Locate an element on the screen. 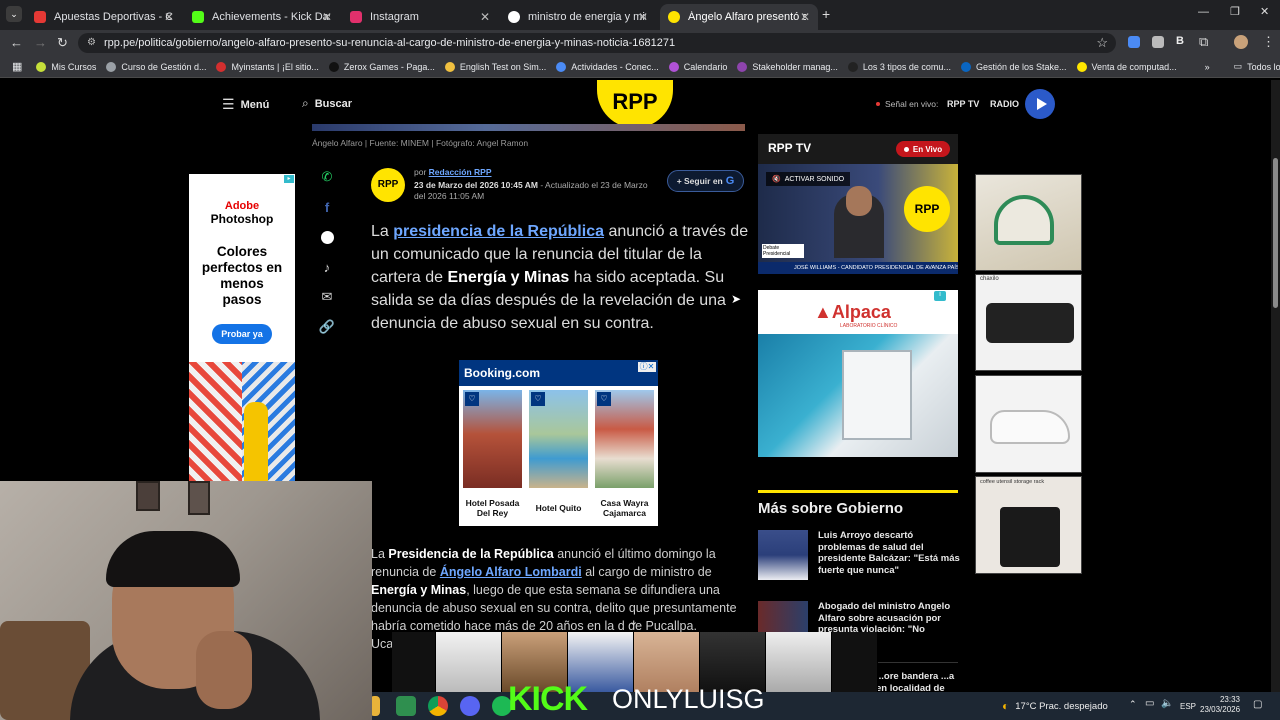 Image resolution: width=1280 pixels, height=720 pixels. probar-button: Probar ya is located at coordinates (242, 334).